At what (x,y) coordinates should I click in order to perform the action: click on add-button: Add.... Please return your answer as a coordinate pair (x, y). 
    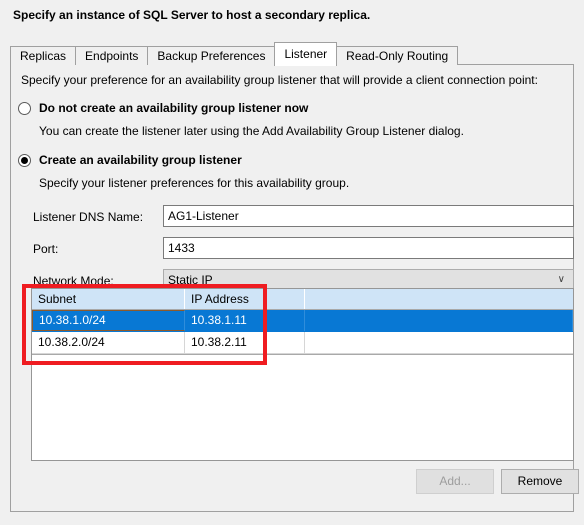
    Looking at the image, I should click on (455, 481).